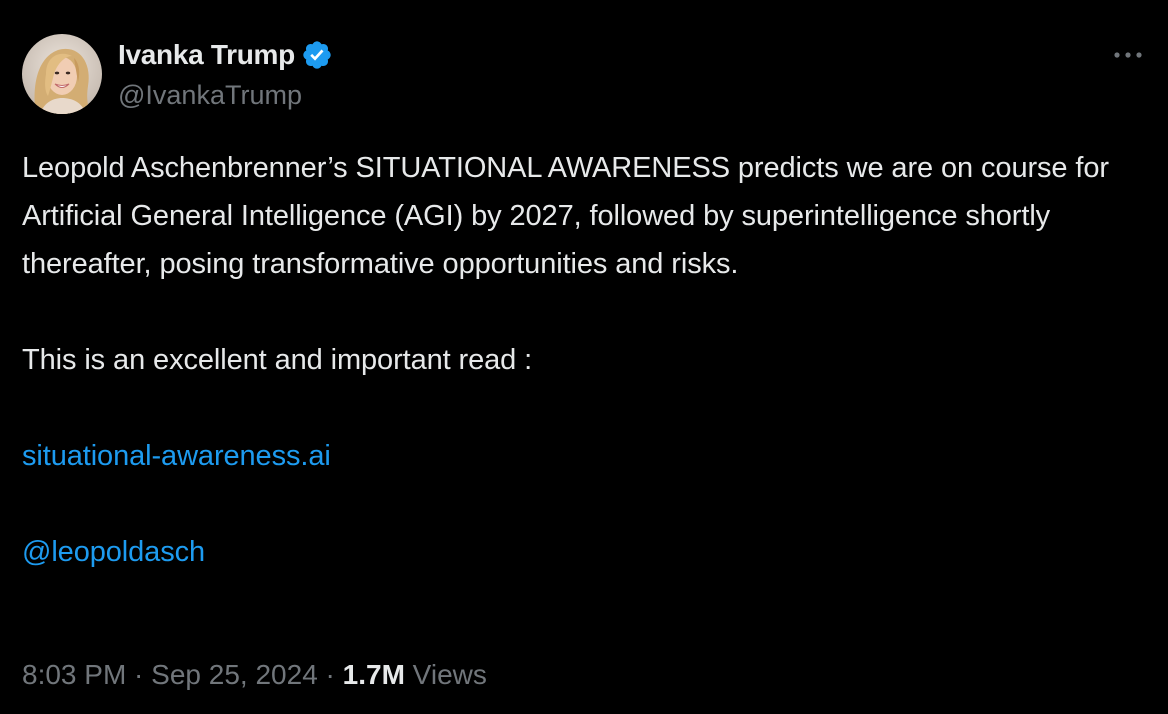  Describe the element at coordinates (74, 674) in the screenshot. I see `tweet-time: 8:03 PM` at that location.